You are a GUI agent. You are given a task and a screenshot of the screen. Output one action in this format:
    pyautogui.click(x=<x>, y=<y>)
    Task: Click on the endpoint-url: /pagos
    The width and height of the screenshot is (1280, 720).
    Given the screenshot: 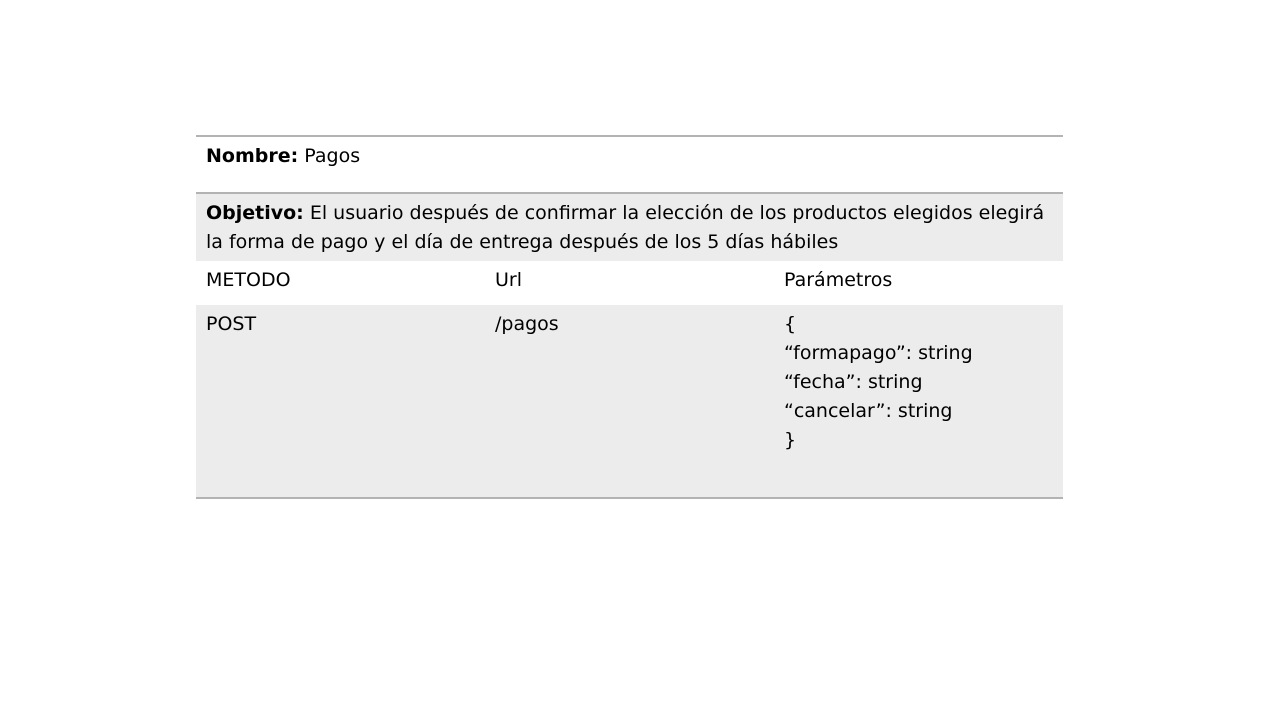 What is the action you would take?
    pyautogui.click(x=527, y=324)
    